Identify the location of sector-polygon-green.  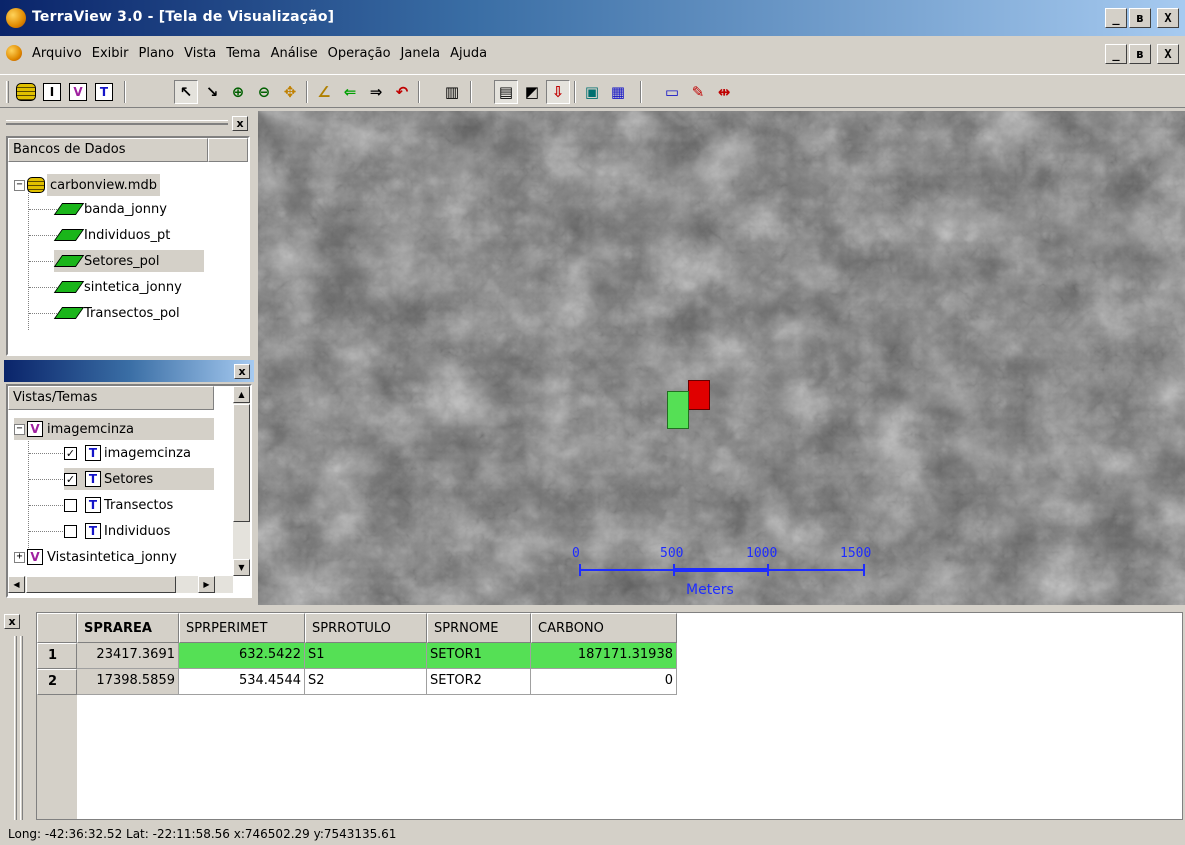
(678, 410).